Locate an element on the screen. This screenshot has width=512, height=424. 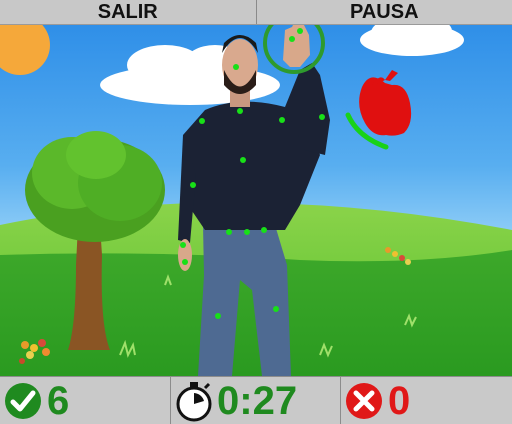
hits-counter: 6 is located at coordinates (85, 400).